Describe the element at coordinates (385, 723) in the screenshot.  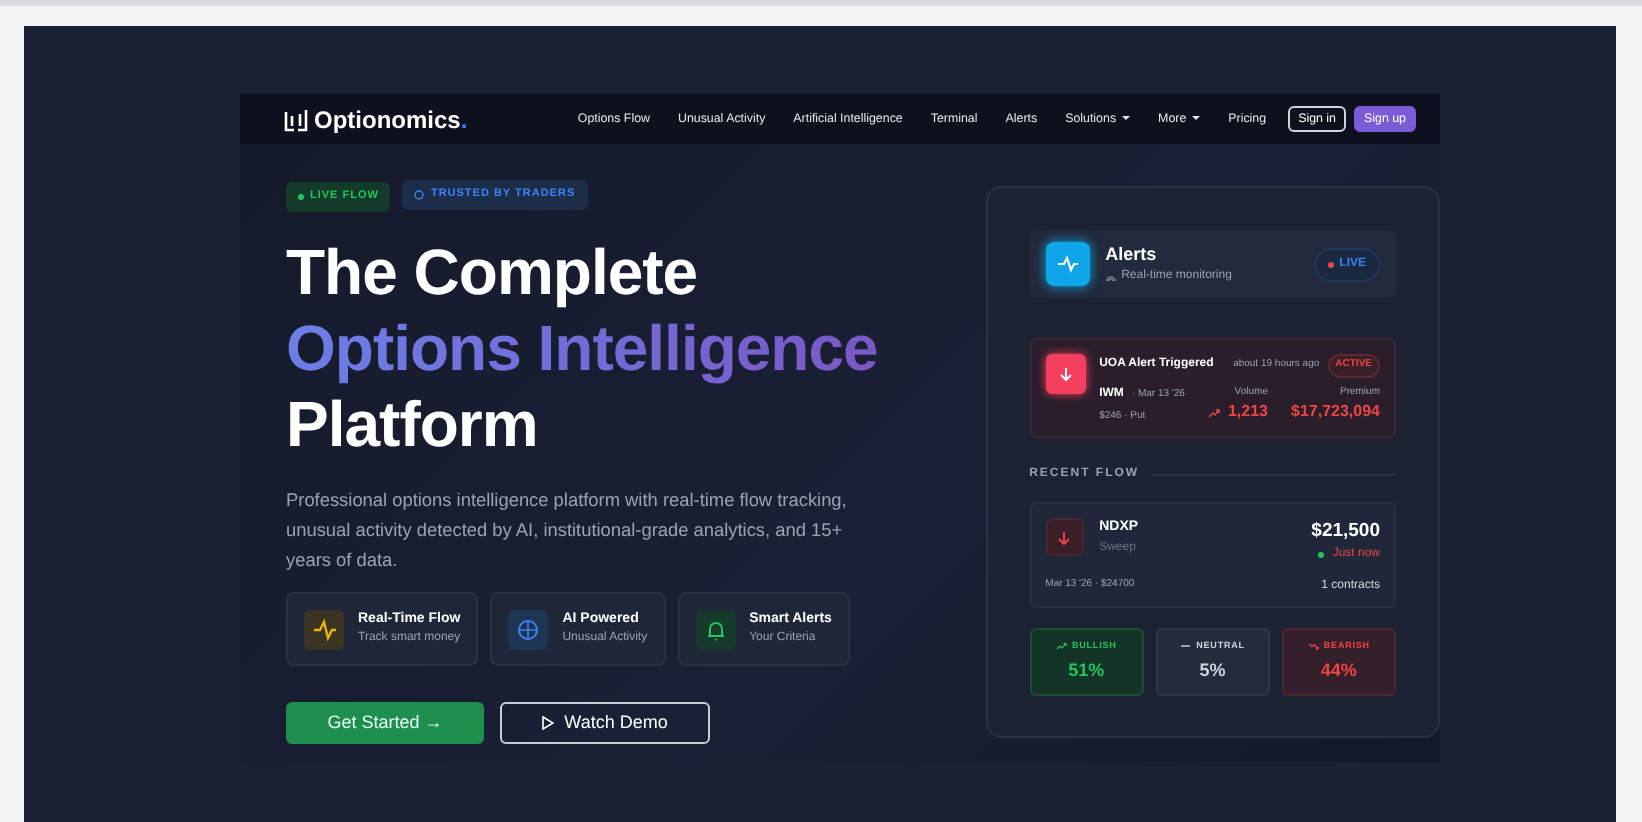
I see `get-started-button: Get Started →` at that location.